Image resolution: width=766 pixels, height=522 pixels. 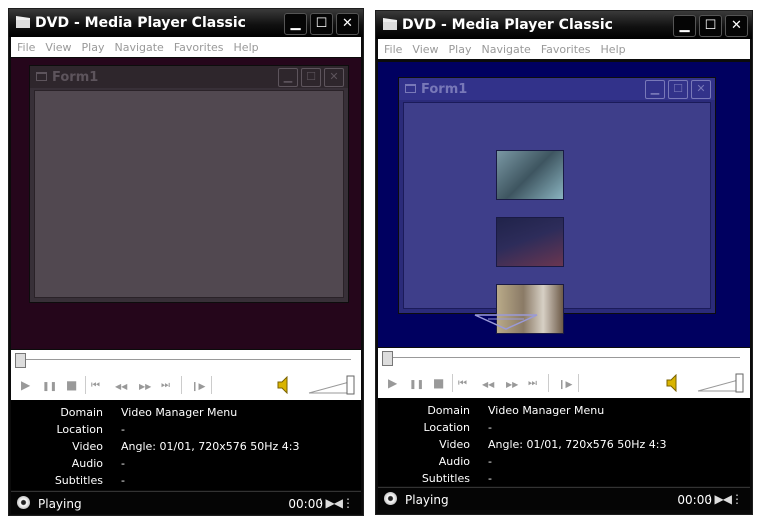 I want to click on form-title: Form1, so click(x=444, y=89).